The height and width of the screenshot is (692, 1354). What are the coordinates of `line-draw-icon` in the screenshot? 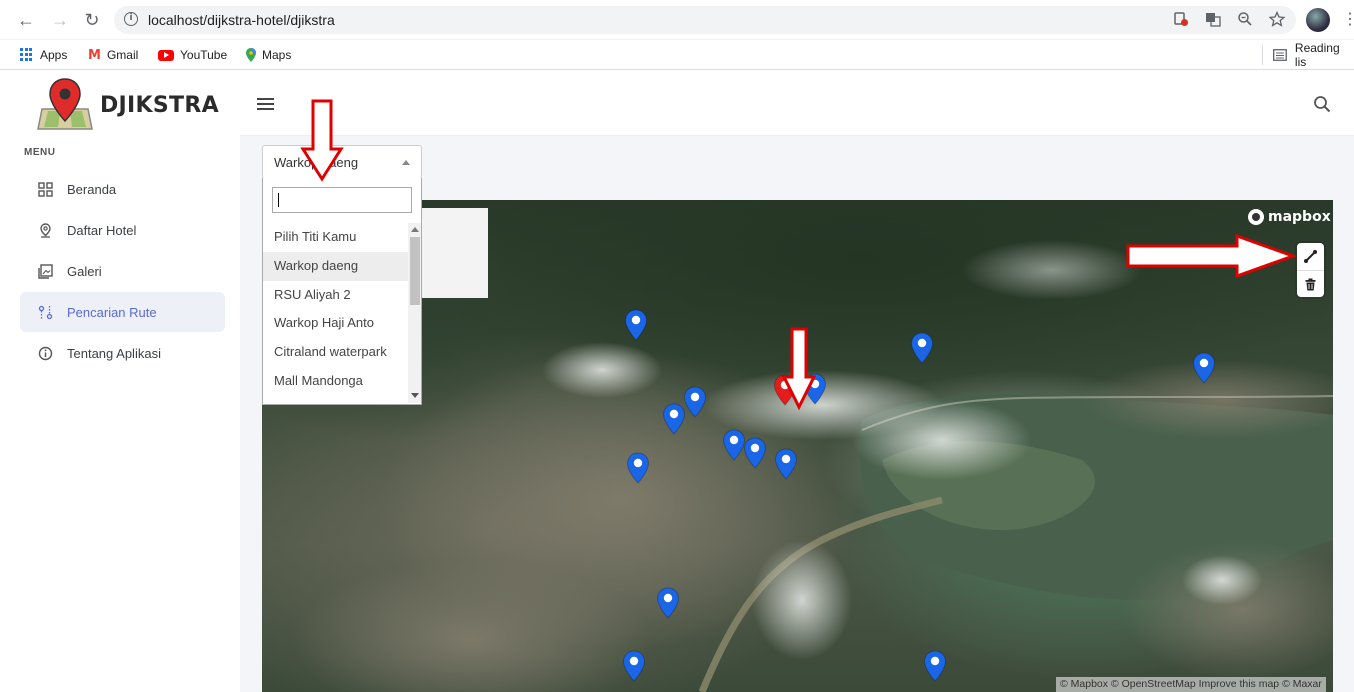 It's located at (1310, 256).